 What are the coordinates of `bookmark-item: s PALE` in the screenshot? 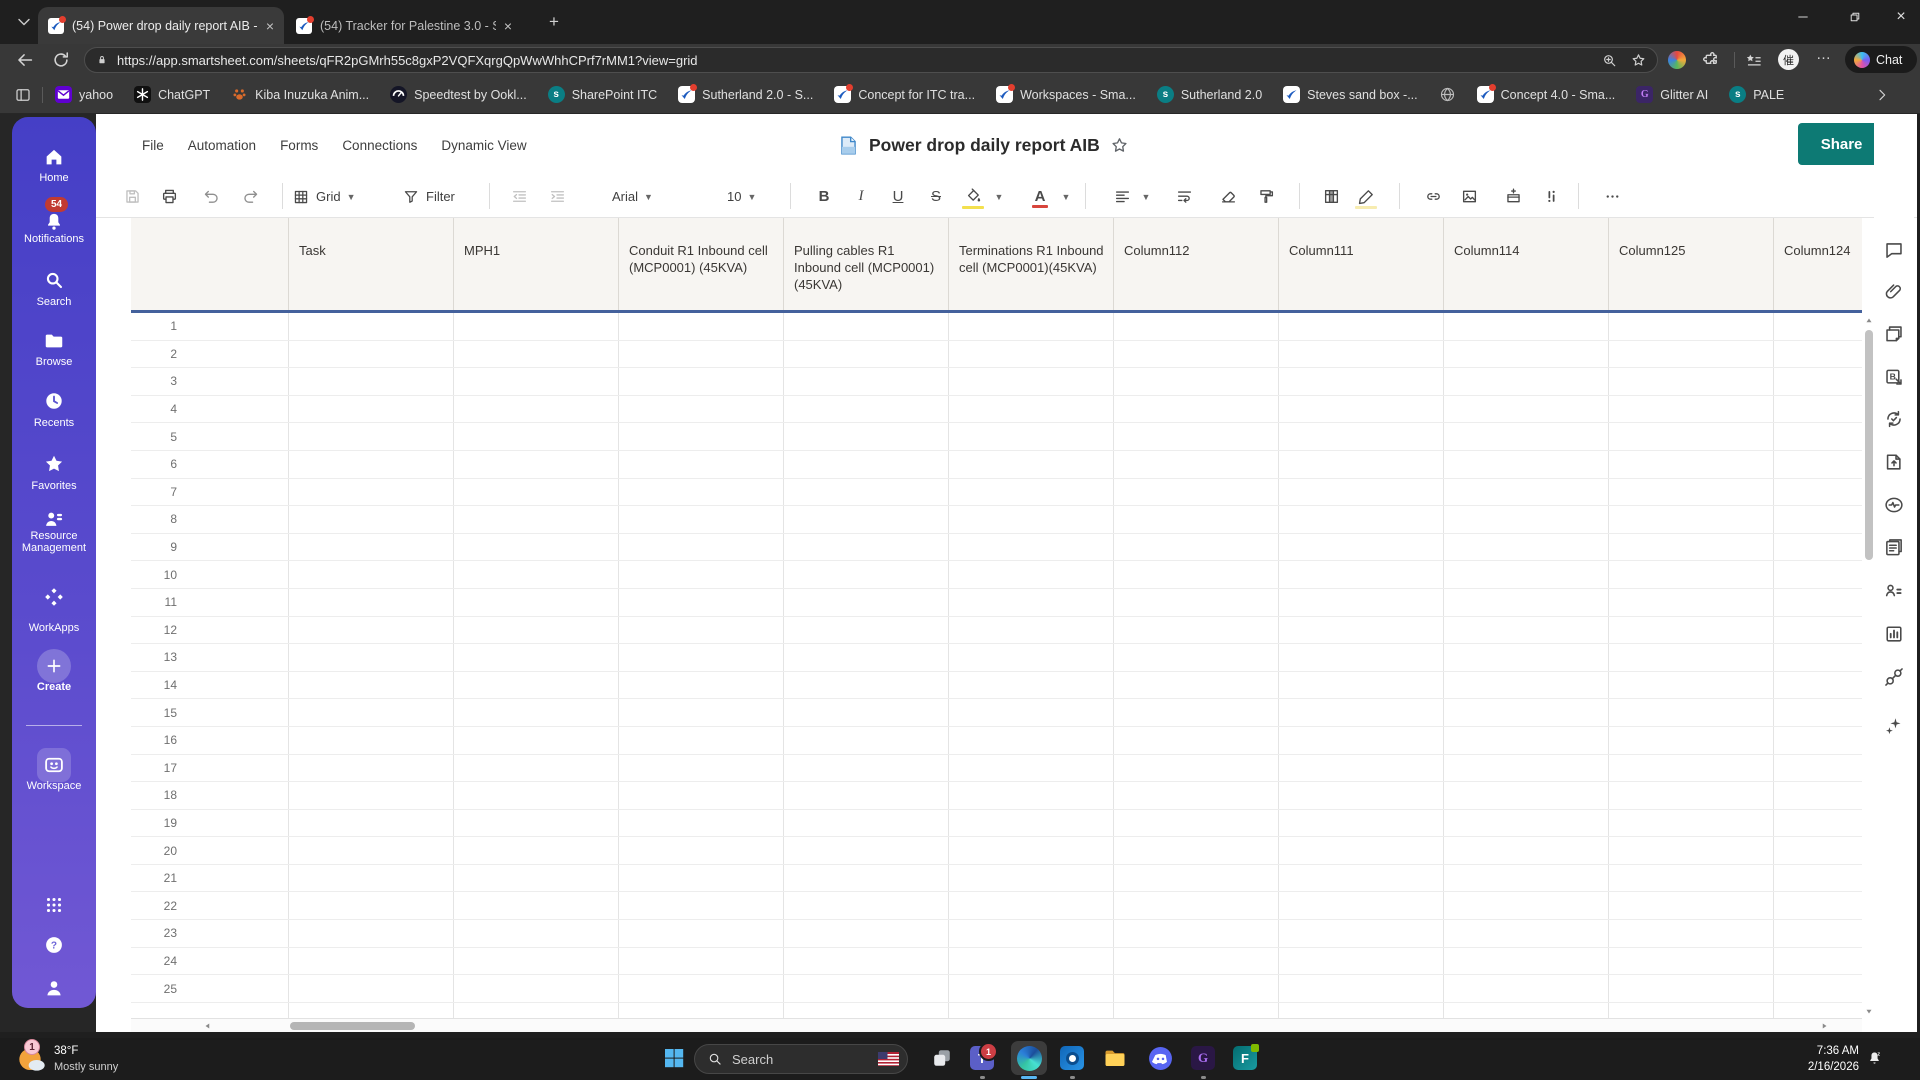 It's located at (1756, 94).